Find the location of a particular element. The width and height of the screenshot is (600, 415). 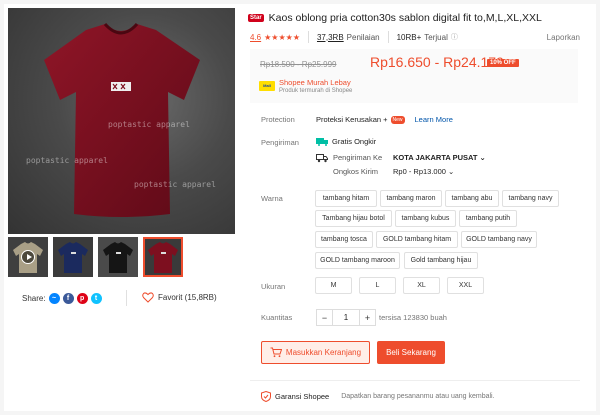

guarantee-label: Garansi Shopee is located at coordinates (302, 396).